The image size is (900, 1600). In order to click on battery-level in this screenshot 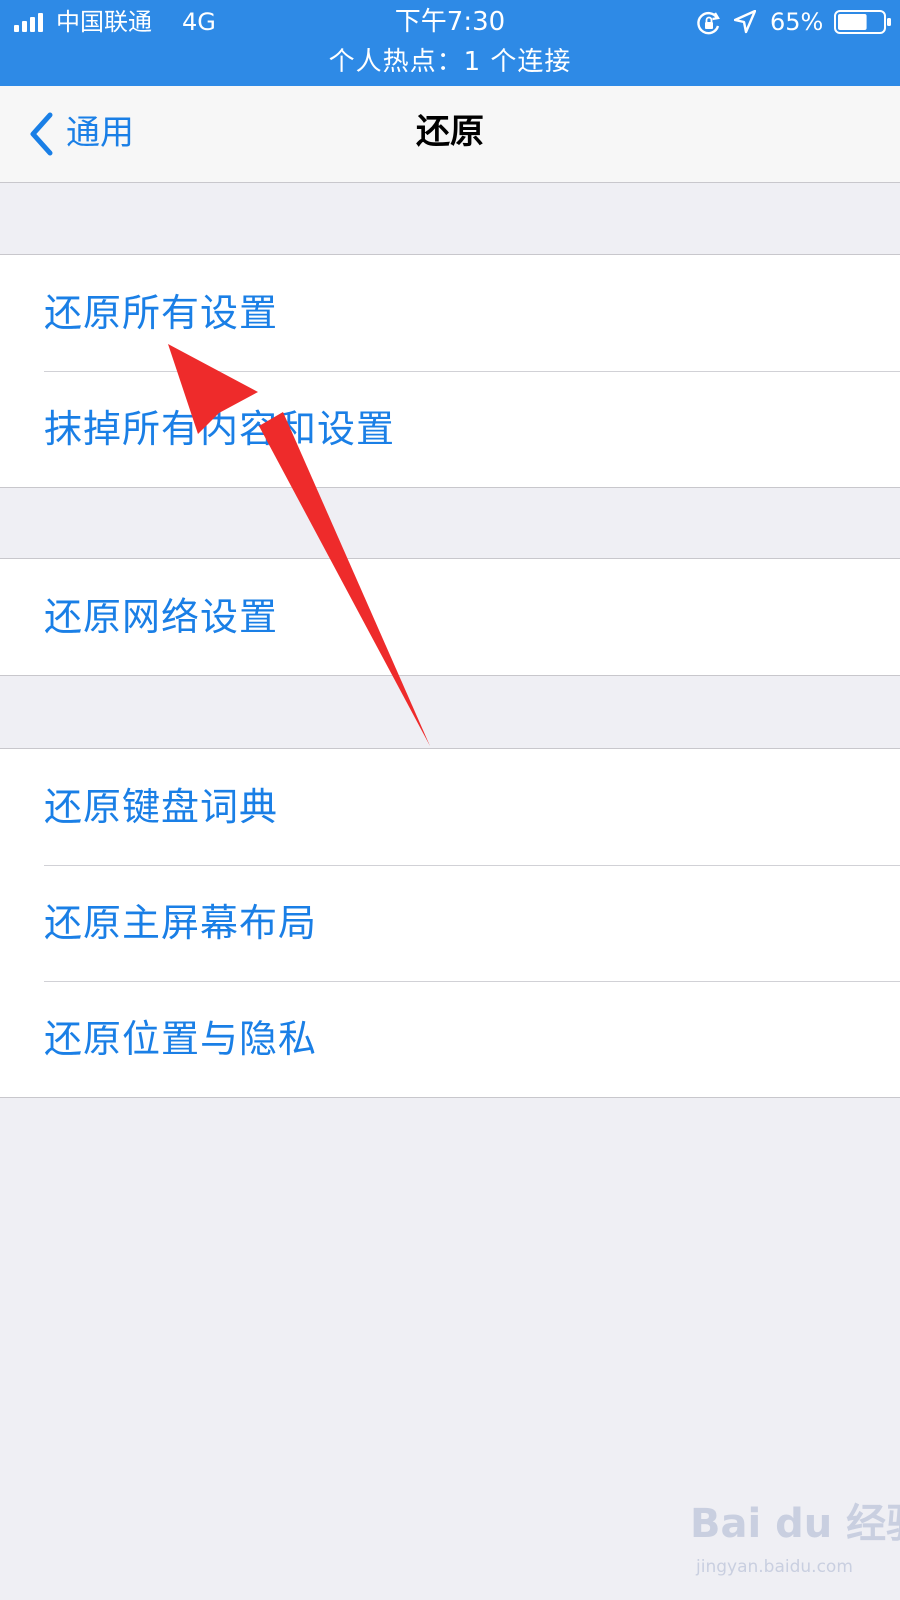, I will do `click(852, 22)`.